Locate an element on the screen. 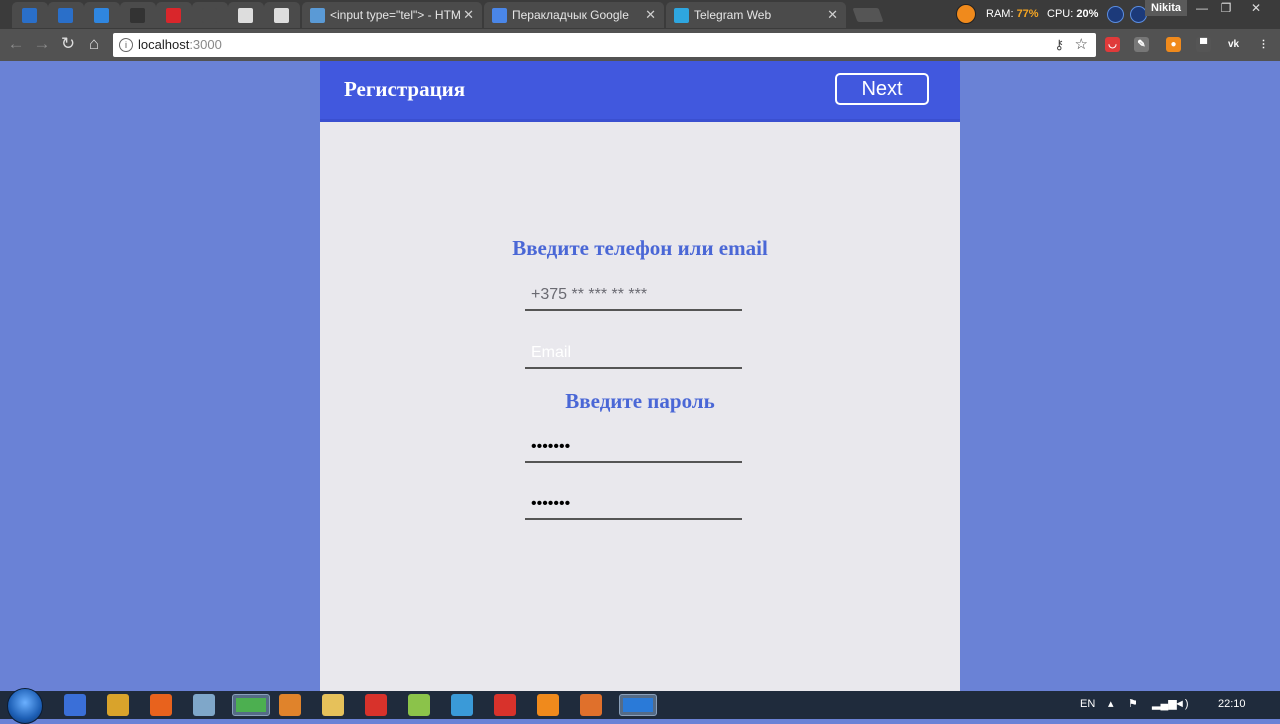  browser-tab: Перакладчык Google ✕ is located at coordinates (574, 15).